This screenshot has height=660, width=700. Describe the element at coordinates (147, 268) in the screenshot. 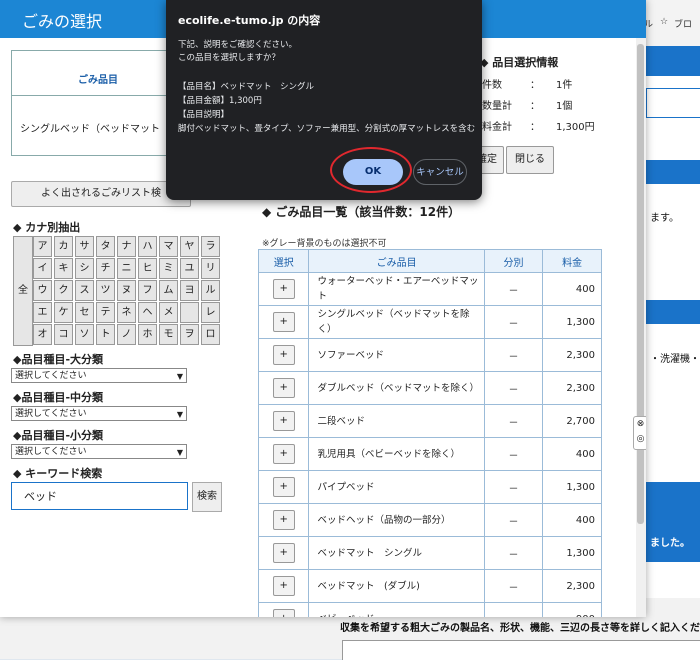

I see `kana-button: ヒ` at that location.